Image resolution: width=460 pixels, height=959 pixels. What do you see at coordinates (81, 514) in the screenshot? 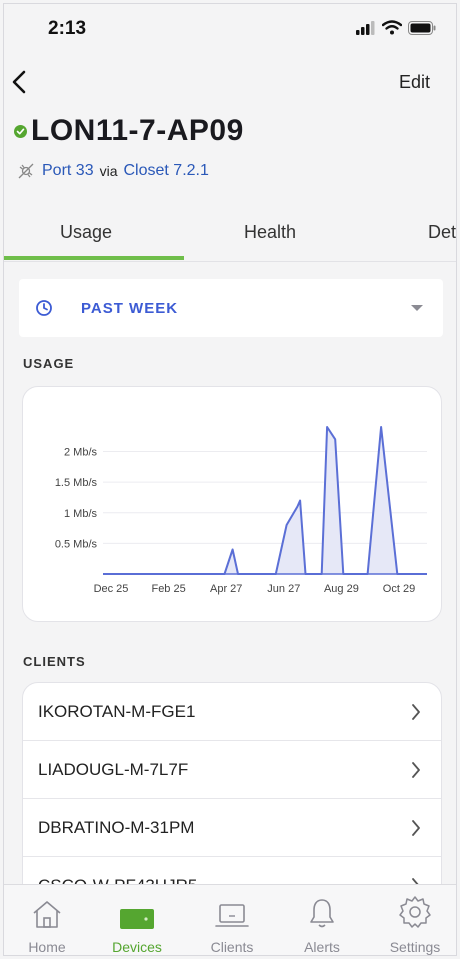
I see `y-tick-label: 1 Mb/s` at bounding box center [81, 514].